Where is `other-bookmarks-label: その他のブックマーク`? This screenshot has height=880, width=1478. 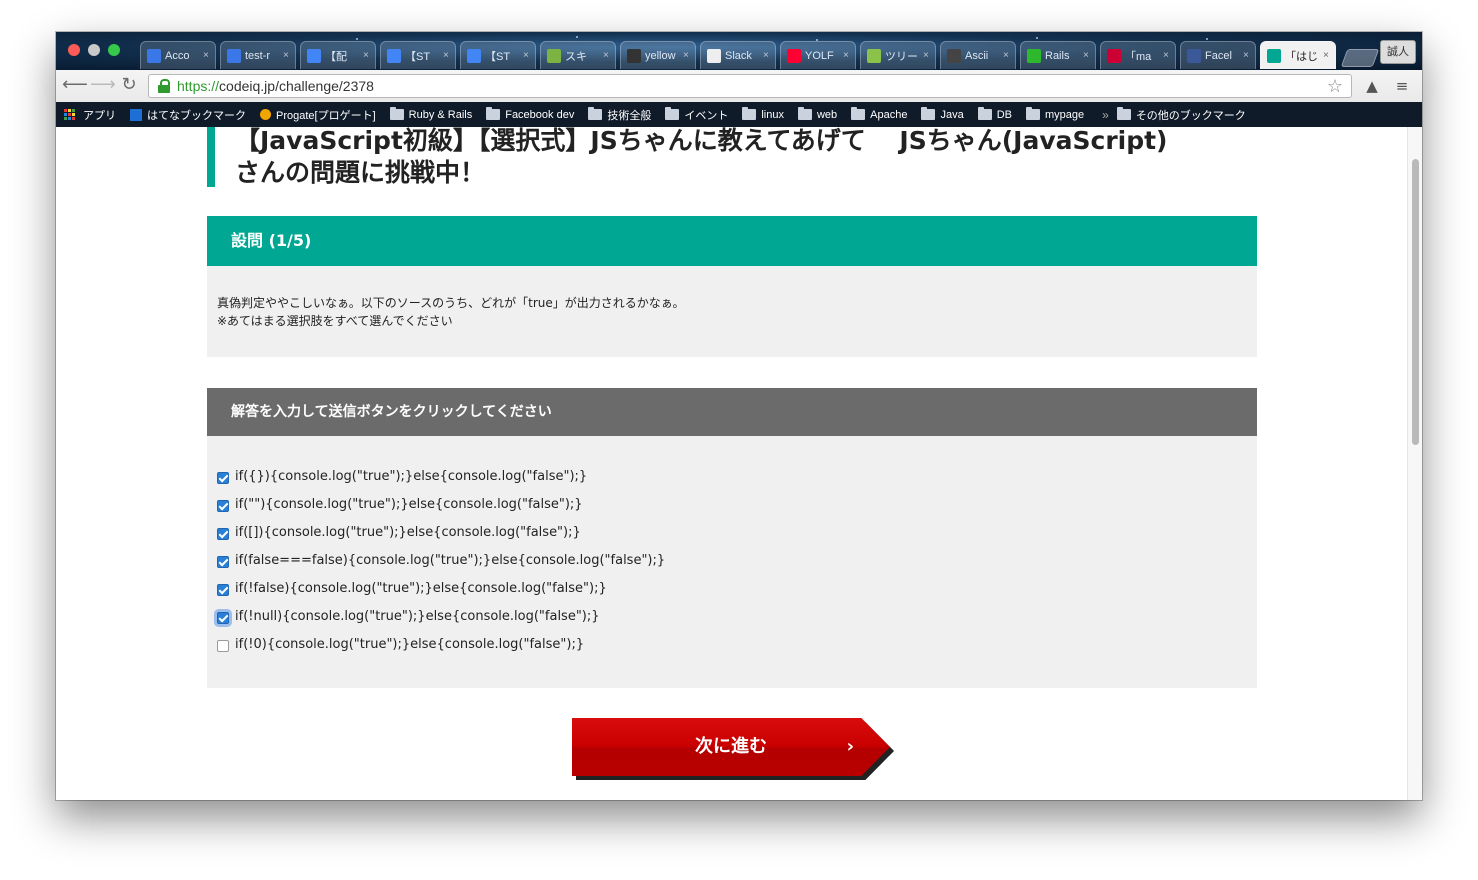 other-bookmarks-label: その他のブックマーク is located at coordinates (1190, 115).